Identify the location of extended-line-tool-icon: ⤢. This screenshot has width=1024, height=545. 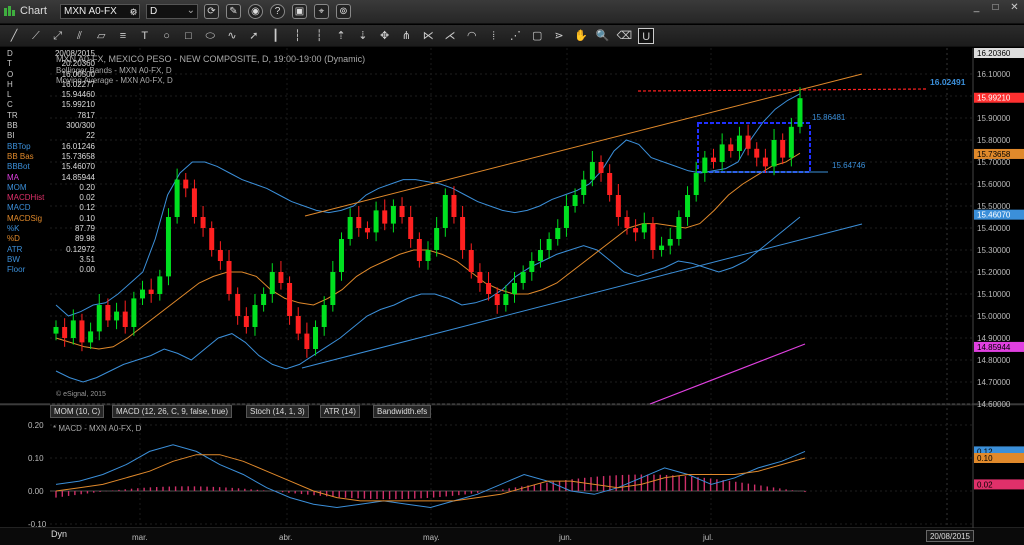
(58, 36).